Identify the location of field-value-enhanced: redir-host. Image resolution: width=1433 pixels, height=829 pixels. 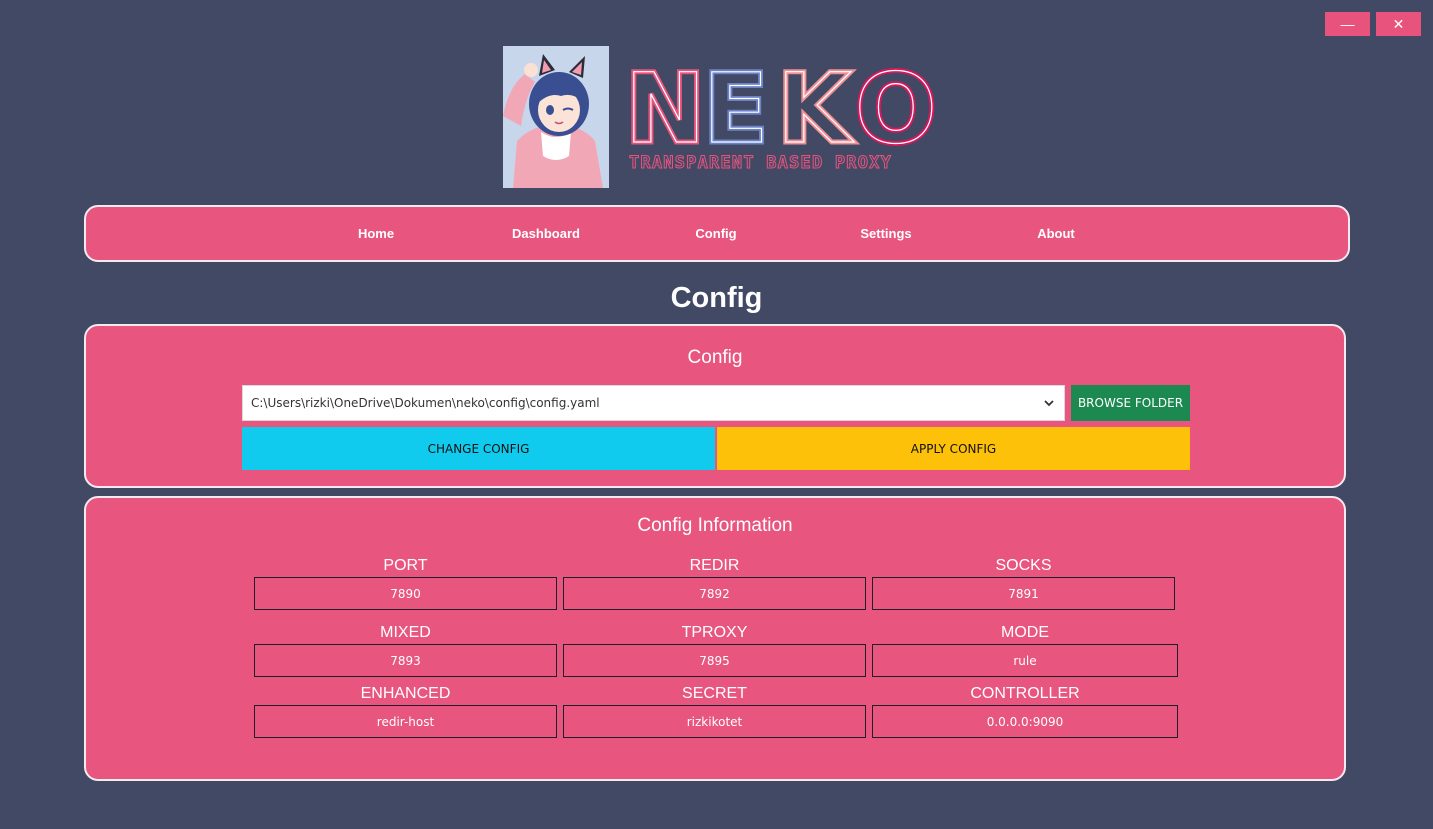
(405, 721).